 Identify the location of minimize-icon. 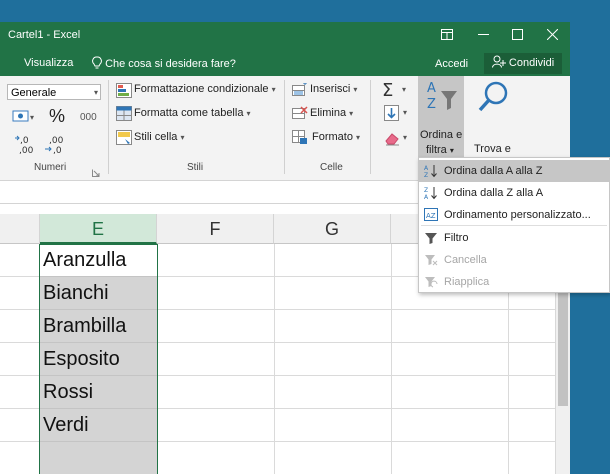
(483, 36).